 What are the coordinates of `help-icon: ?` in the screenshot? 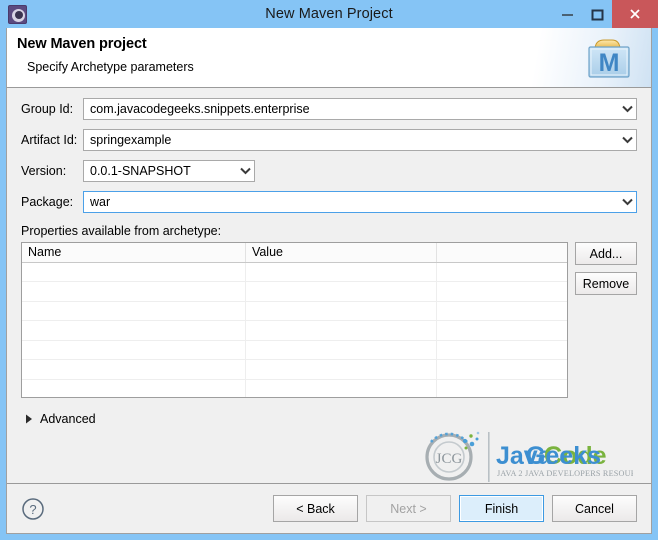 It's located at (33, 509).